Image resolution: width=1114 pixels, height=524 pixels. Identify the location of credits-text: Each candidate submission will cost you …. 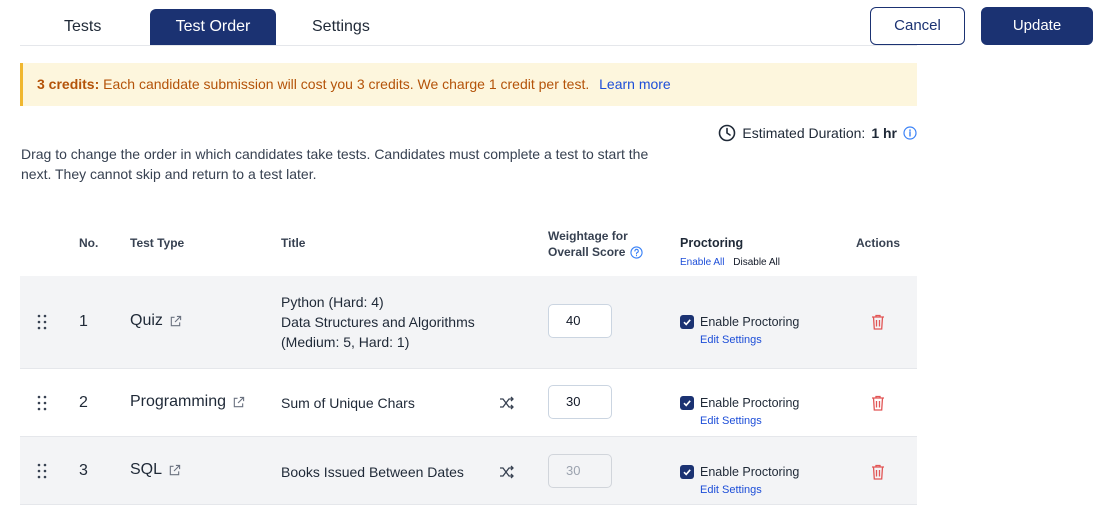
(346, 84).